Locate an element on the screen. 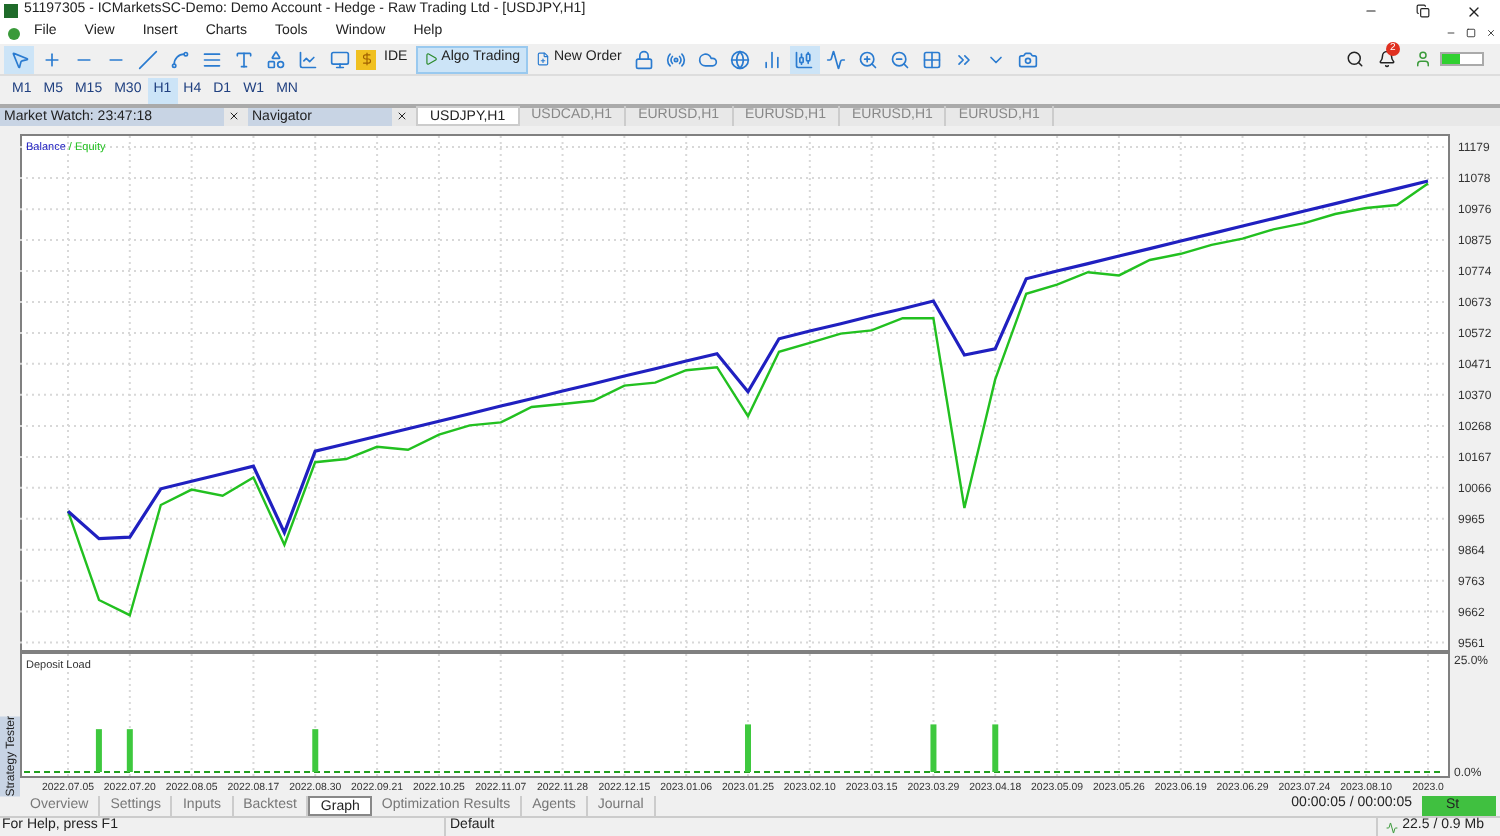 The height and width of the screenshot is (836, 1500). coin-icon is located at coordinates (366, 59).